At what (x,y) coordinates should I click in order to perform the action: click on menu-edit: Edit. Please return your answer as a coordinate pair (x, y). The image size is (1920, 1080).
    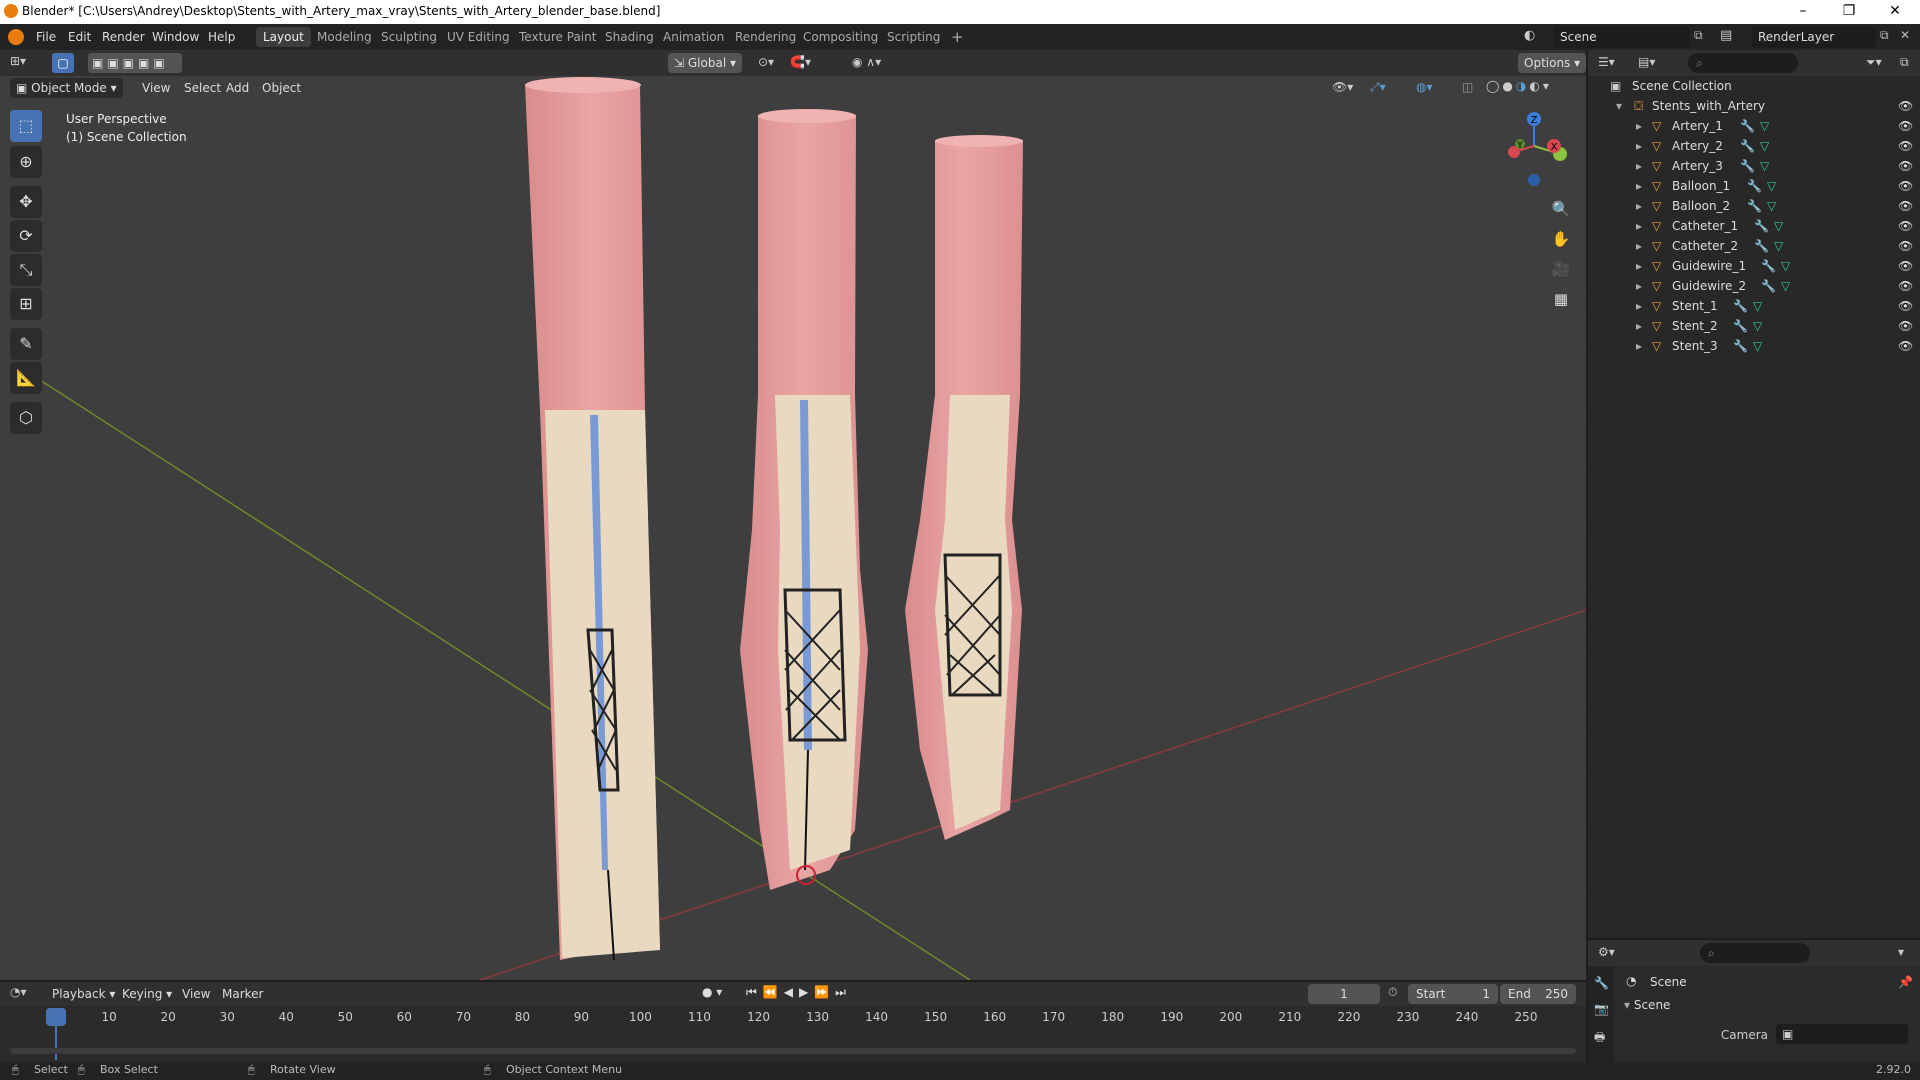
    Looking at the image, I should click on (79, 37).